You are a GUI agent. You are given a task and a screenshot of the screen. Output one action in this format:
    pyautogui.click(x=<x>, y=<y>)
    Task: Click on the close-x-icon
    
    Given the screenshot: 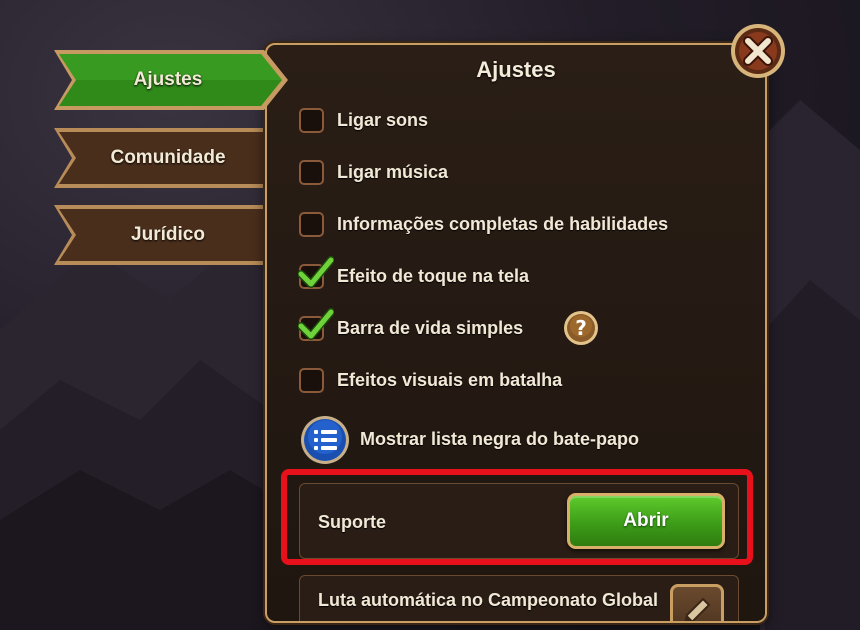 What is the action you would take?
    pyautogui.click(x=758, y=51)
    